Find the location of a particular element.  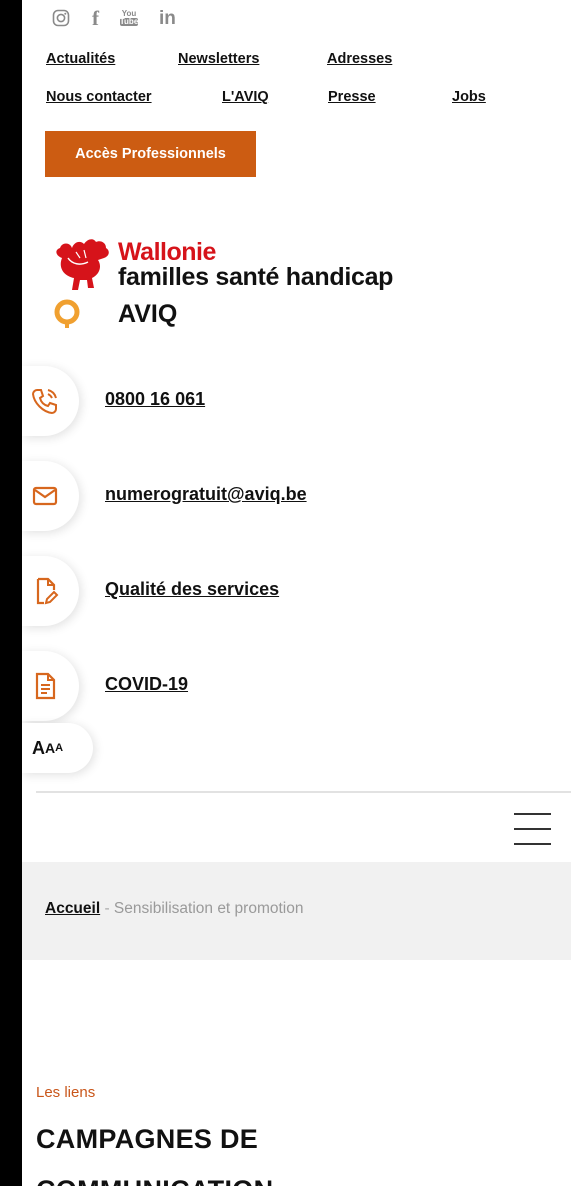

contact-quality: Qualité des services is located at coordinates (296, 591).